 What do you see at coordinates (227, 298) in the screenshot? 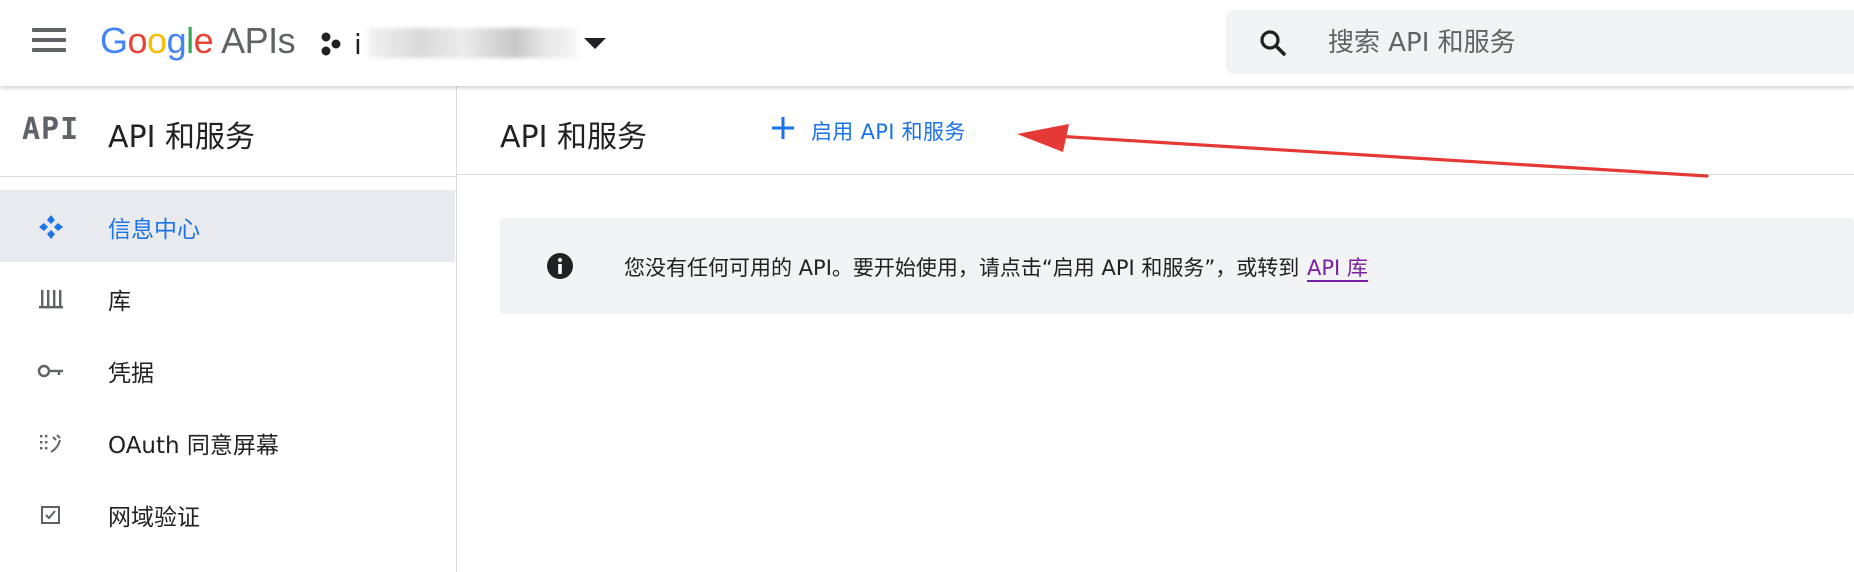
I see `sidebar-item-library: 库` at bounding box center [227, 298].